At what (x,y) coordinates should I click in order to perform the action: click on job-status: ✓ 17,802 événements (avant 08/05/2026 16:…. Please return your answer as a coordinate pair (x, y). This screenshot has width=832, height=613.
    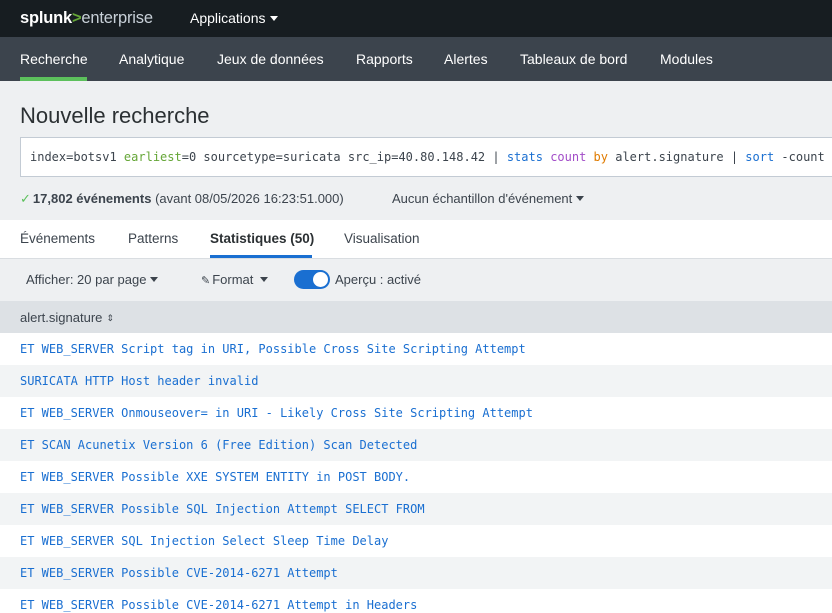
    Looking at the image, I should click on (182, 199).